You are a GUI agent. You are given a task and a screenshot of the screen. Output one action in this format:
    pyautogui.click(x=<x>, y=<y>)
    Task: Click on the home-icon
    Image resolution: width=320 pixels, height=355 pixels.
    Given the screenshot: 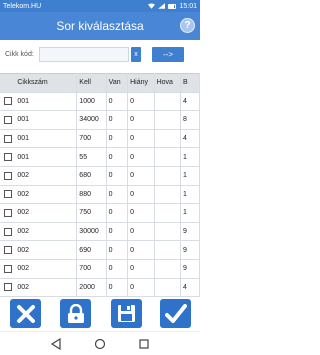 What is the action you would take?
    pyautogui.click(x=100, y=344)
    